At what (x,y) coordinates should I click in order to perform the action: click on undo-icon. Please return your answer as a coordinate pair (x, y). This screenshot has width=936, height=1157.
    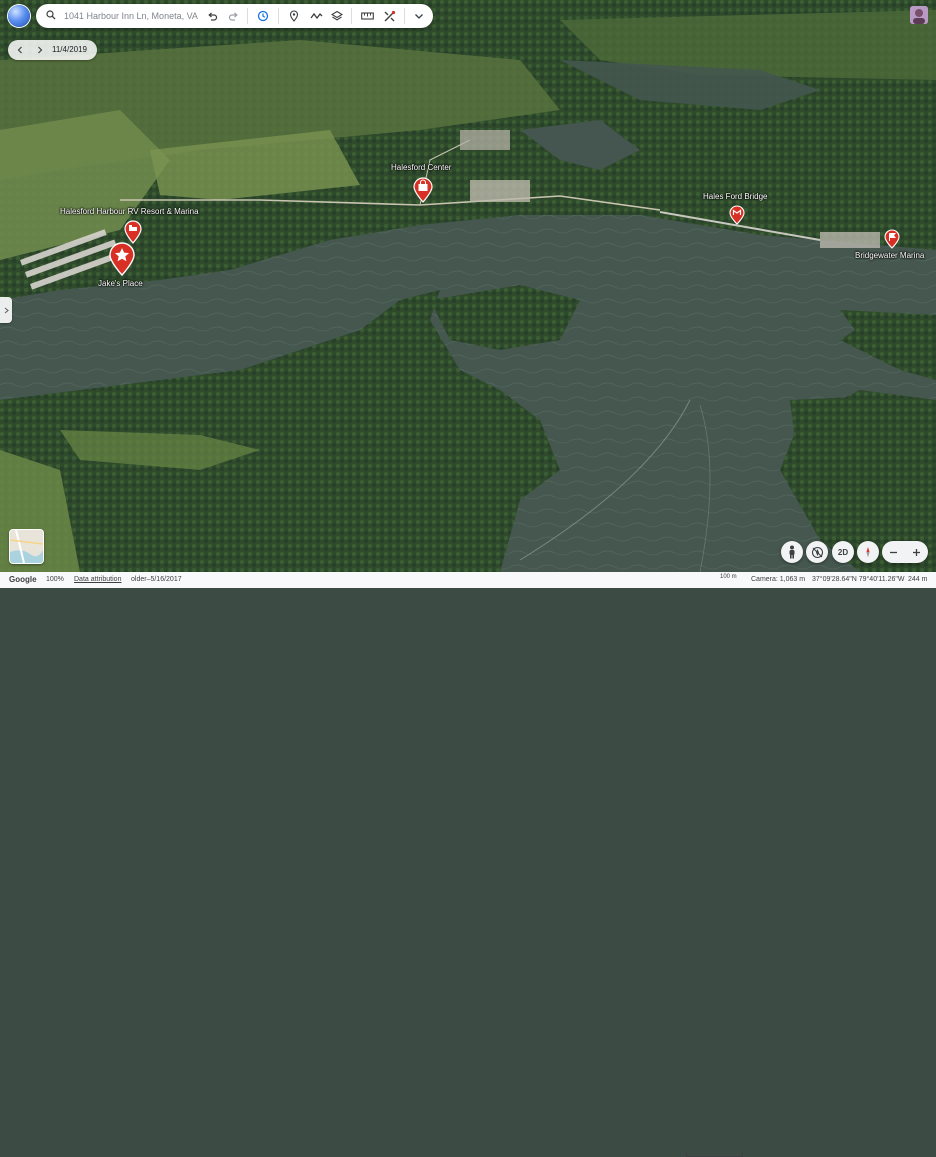
    Looking at the image, I should click on (212, 16).